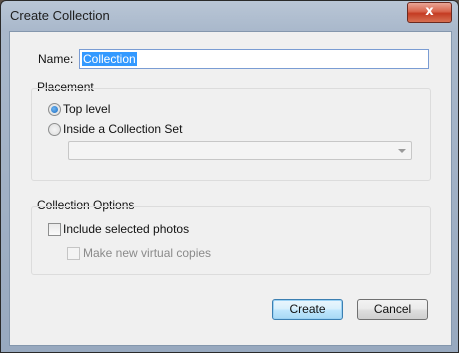  I want to click on close-button: x, so click(429, 12).